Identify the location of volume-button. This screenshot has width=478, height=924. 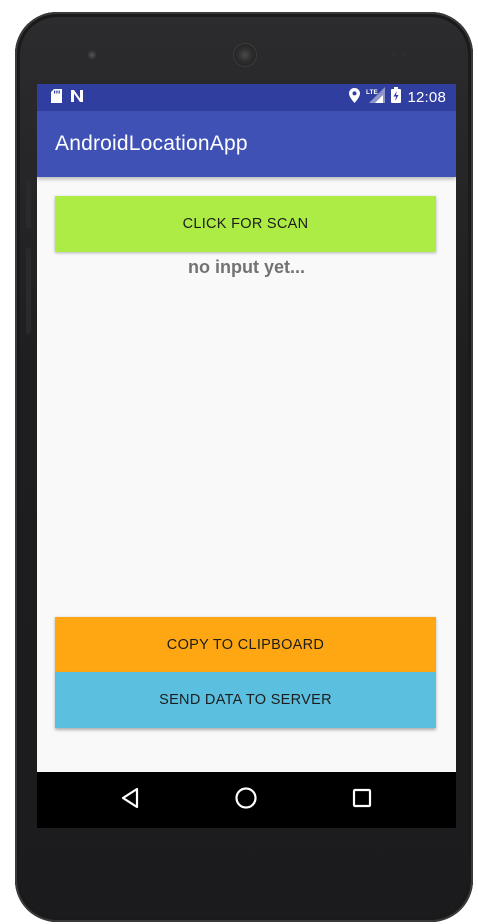
(28, 204).